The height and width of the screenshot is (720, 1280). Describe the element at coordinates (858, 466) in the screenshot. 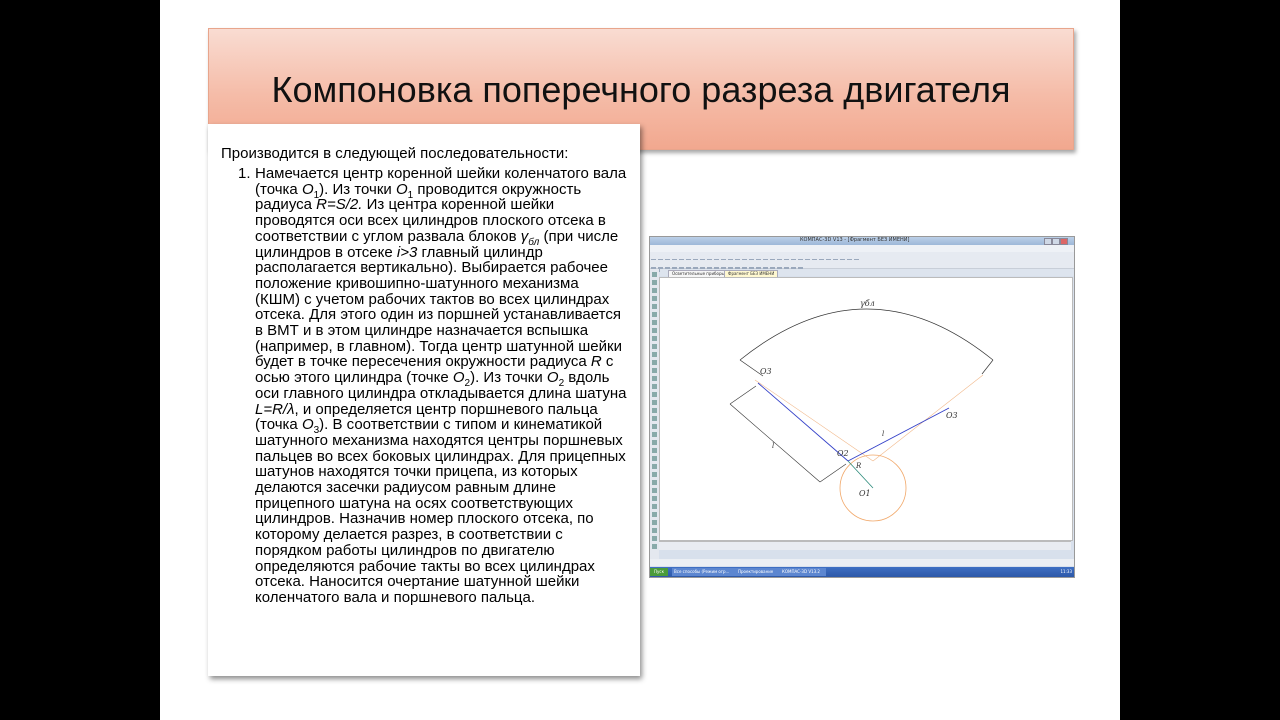

I see `label-r: R` at that location.